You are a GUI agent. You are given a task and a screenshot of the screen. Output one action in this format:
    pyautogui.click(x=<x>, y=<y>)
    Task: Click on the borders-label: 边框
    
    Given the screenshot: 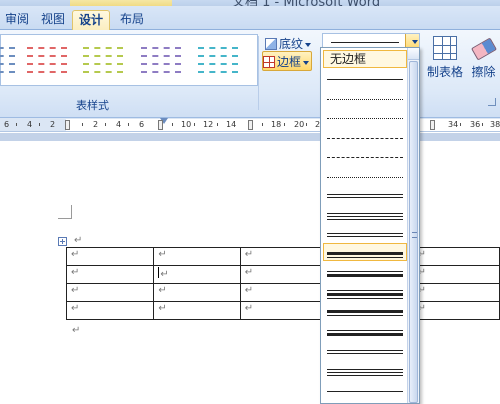 What is the action you would take?
    pyautogui.click(x=289, y=62)
    